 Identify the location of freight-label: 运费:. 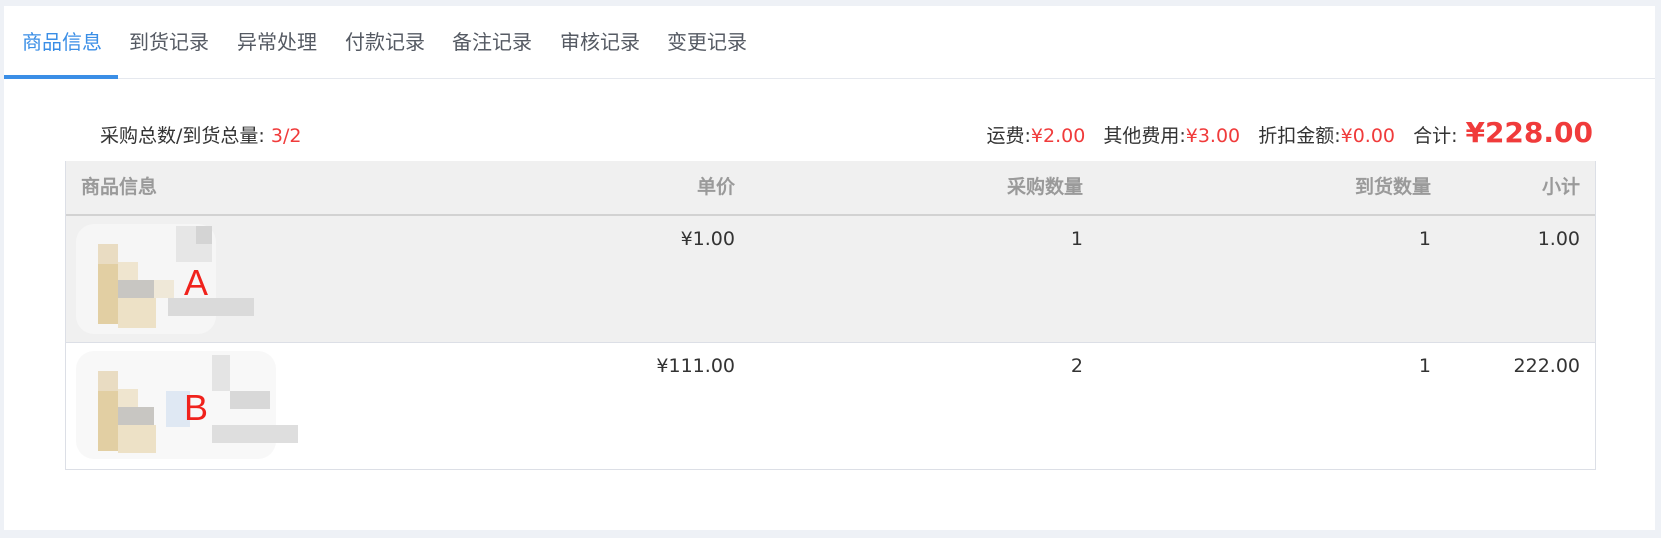
(1008, 136).